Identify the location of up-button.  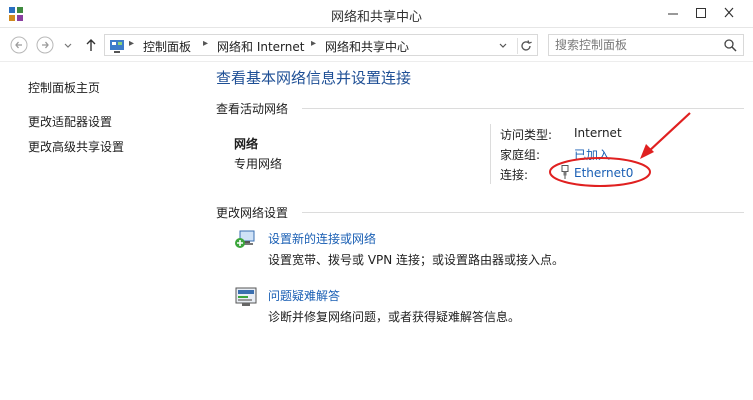
(91, 45).